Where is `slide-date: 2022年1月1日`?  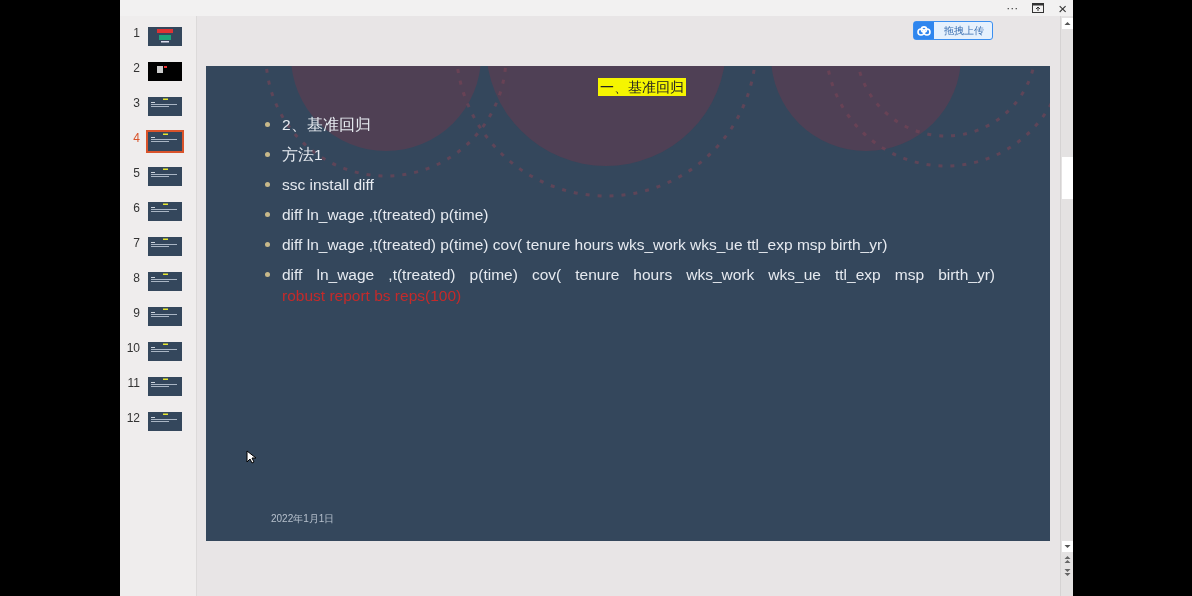
slide-date: 2022年1月1日 is located at coordinates (303, 519).